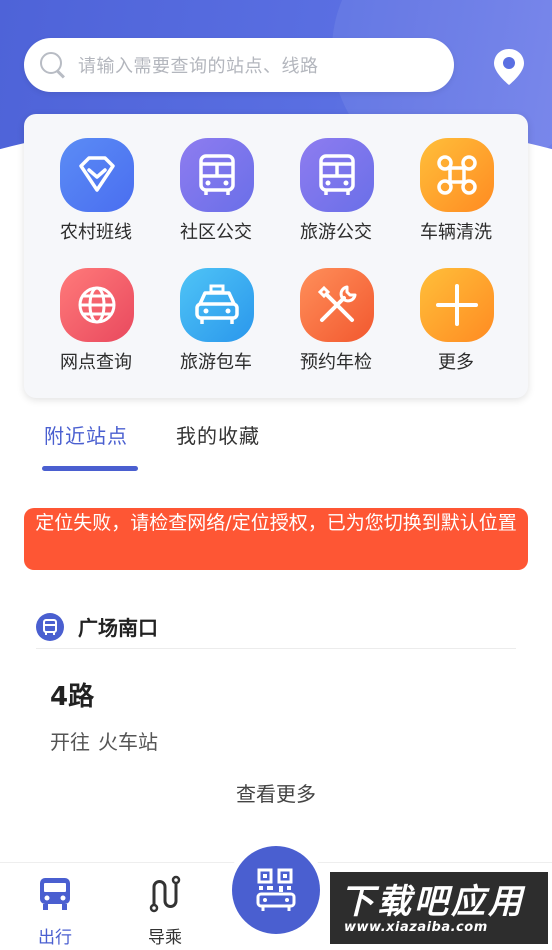 Image resolution: width=552 pixels, height=950 pixels. I want to click on nav-item-travel: 出行, so click(55, 911).